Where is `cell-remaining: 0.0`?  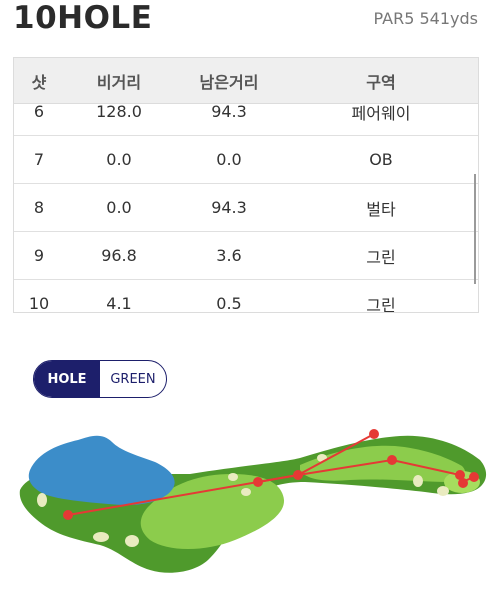 cell-remaining: 0.0 is located at coordinates (229, 159).